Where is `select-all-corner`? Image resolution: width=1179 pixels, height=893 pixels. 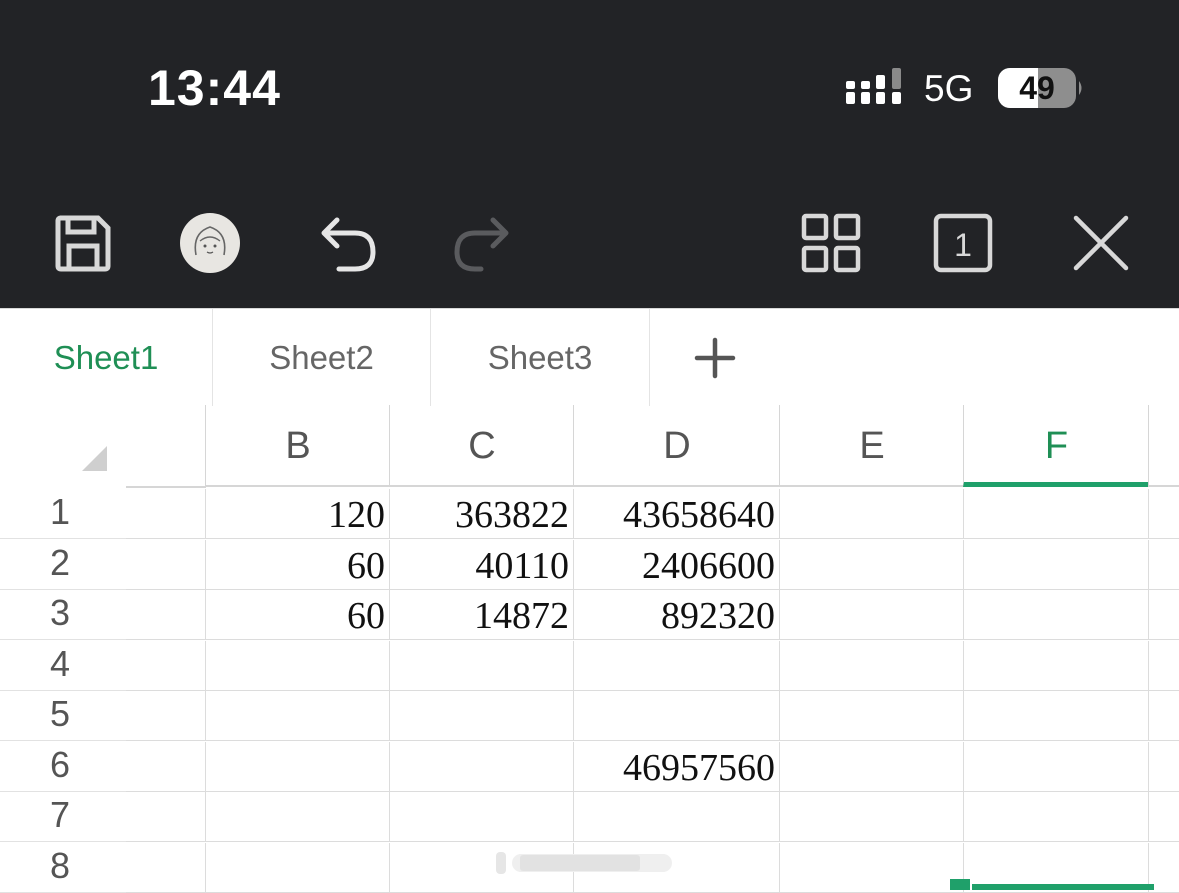 select-all-corner is located at coordinates (63, 446).